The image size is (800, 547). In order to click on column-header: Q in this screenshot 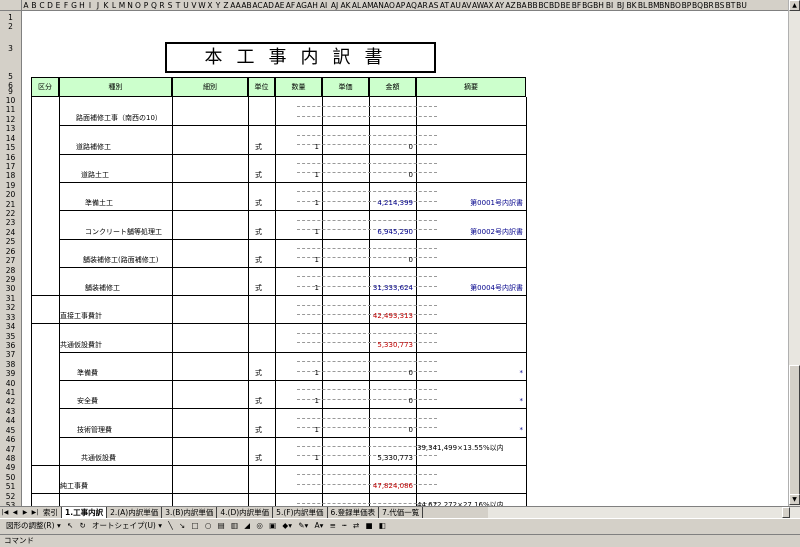, I will do `click(154, 5)`.